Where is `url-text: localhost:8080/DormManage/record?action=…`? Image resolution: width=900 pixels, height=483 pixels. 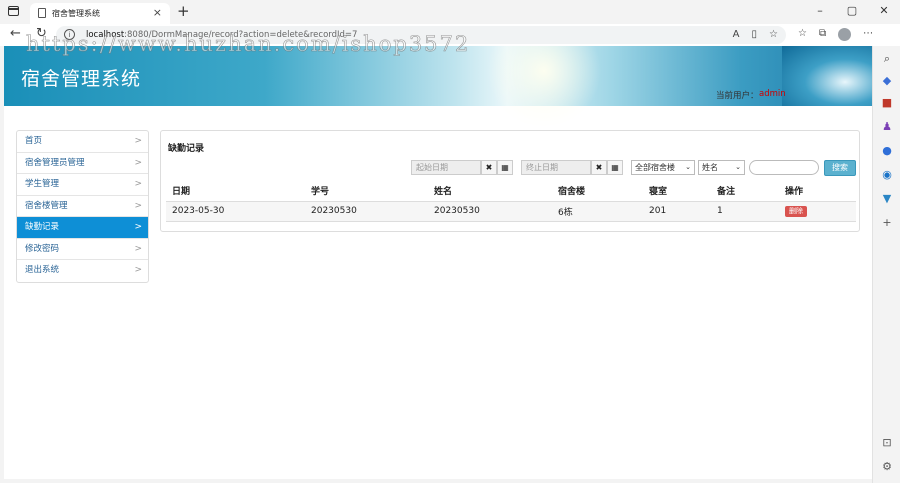
url-text: localhost:8080/DormManage/record?action=… is located at coordinates (222, 35).